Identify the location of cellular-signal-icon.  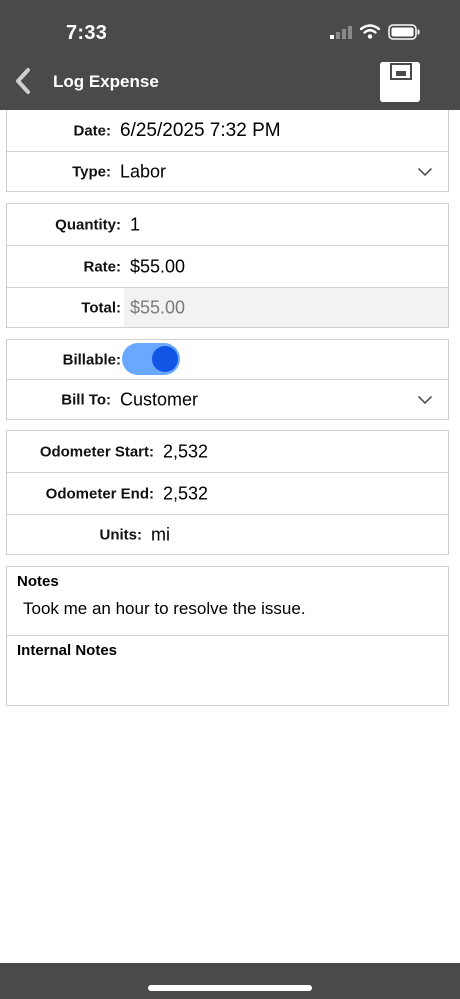
(341, 34).